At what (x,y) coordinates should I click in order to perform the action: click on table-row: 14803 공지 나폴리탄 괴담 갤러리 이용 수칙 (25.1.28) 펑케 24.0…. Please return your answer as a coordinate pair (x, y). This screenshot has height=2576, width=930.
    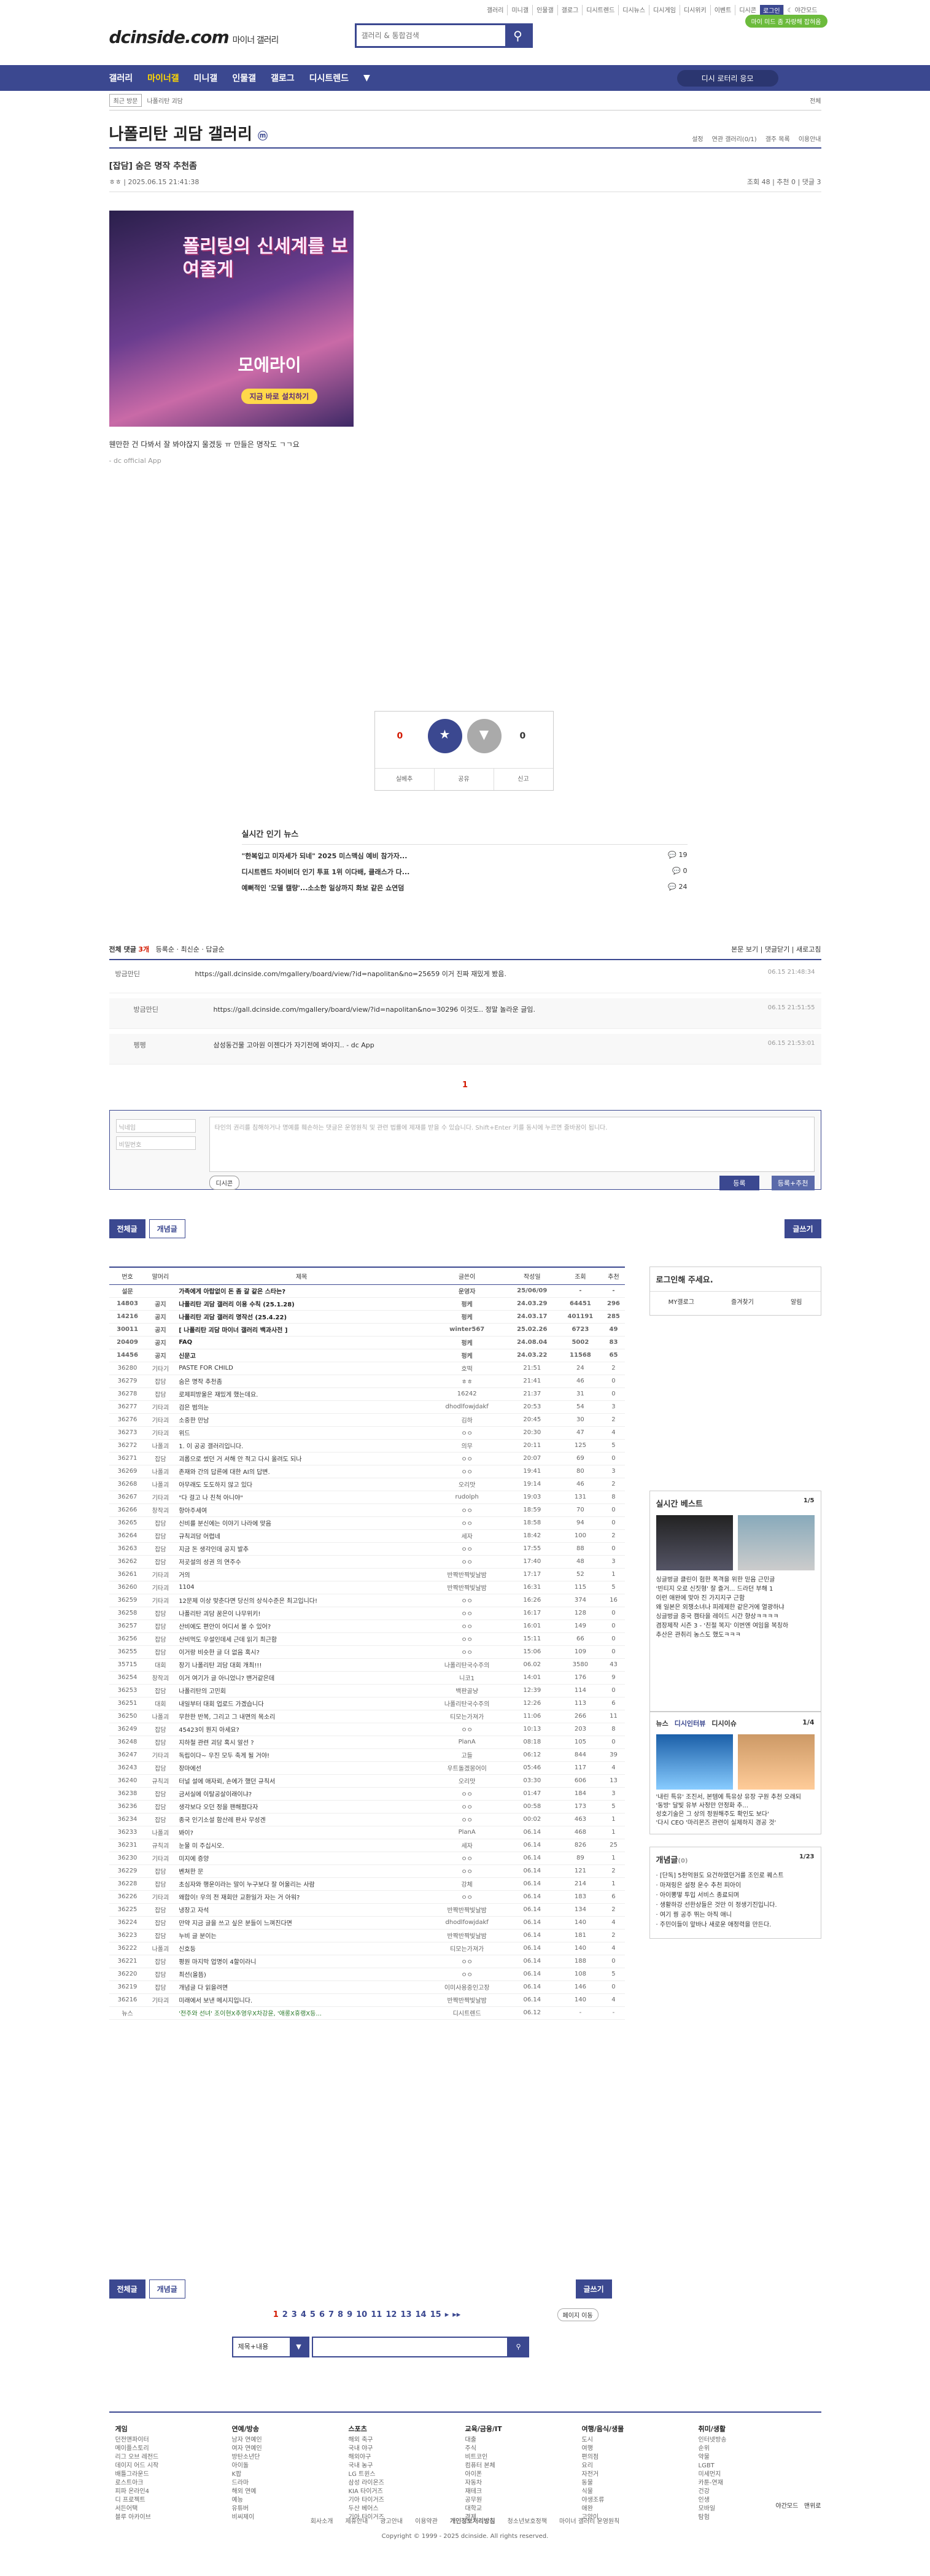
    Looking at the image, I should click on (367, 1304).